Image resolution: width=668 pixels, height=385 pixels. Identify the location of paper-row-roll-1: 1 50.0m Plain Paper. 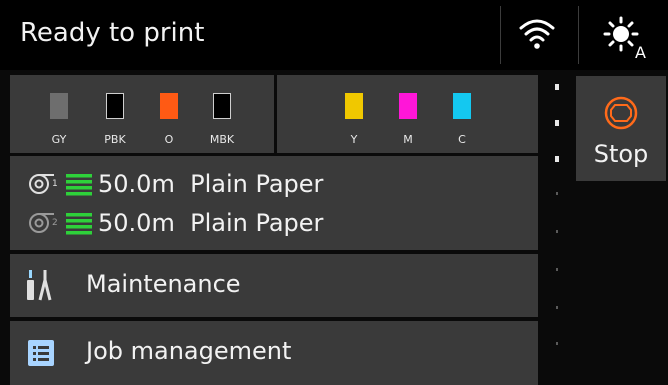
(175, 184).